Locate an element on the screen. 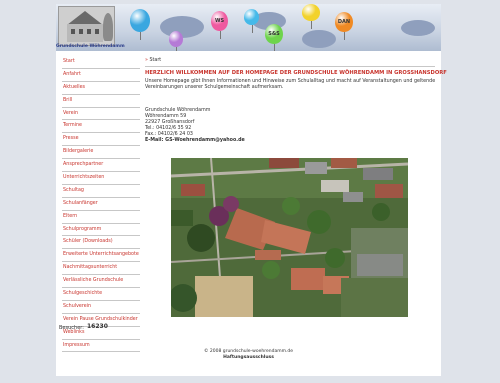 Image resolution: width=500 pixels, height=383 pixels. tree is located at coordinates (108, 27).